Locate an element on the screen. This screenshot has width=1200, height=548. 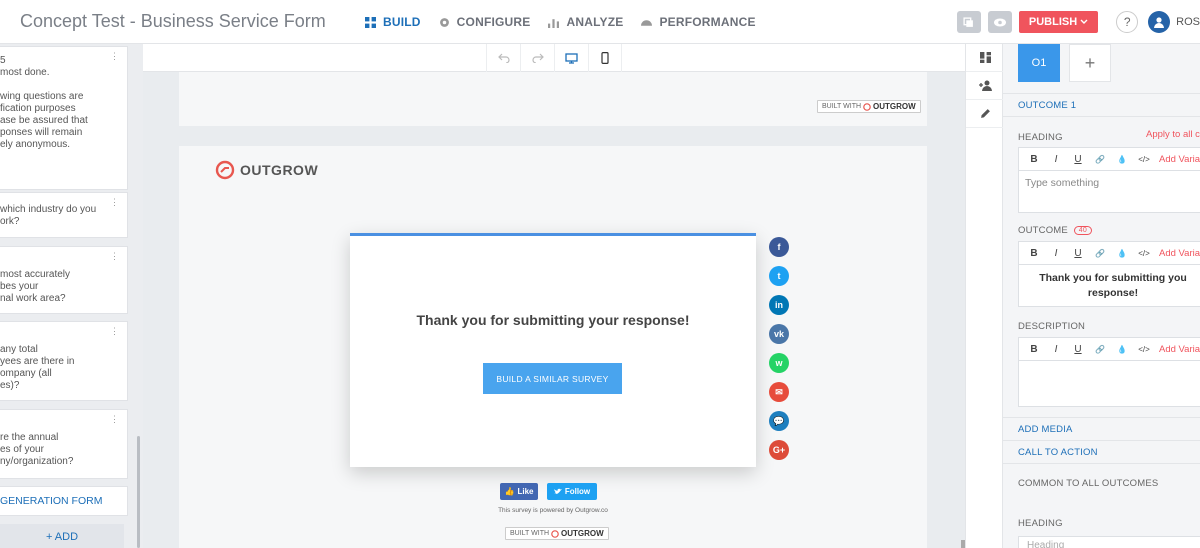
heading-input: Type something is located at coordinates (1109, 183).